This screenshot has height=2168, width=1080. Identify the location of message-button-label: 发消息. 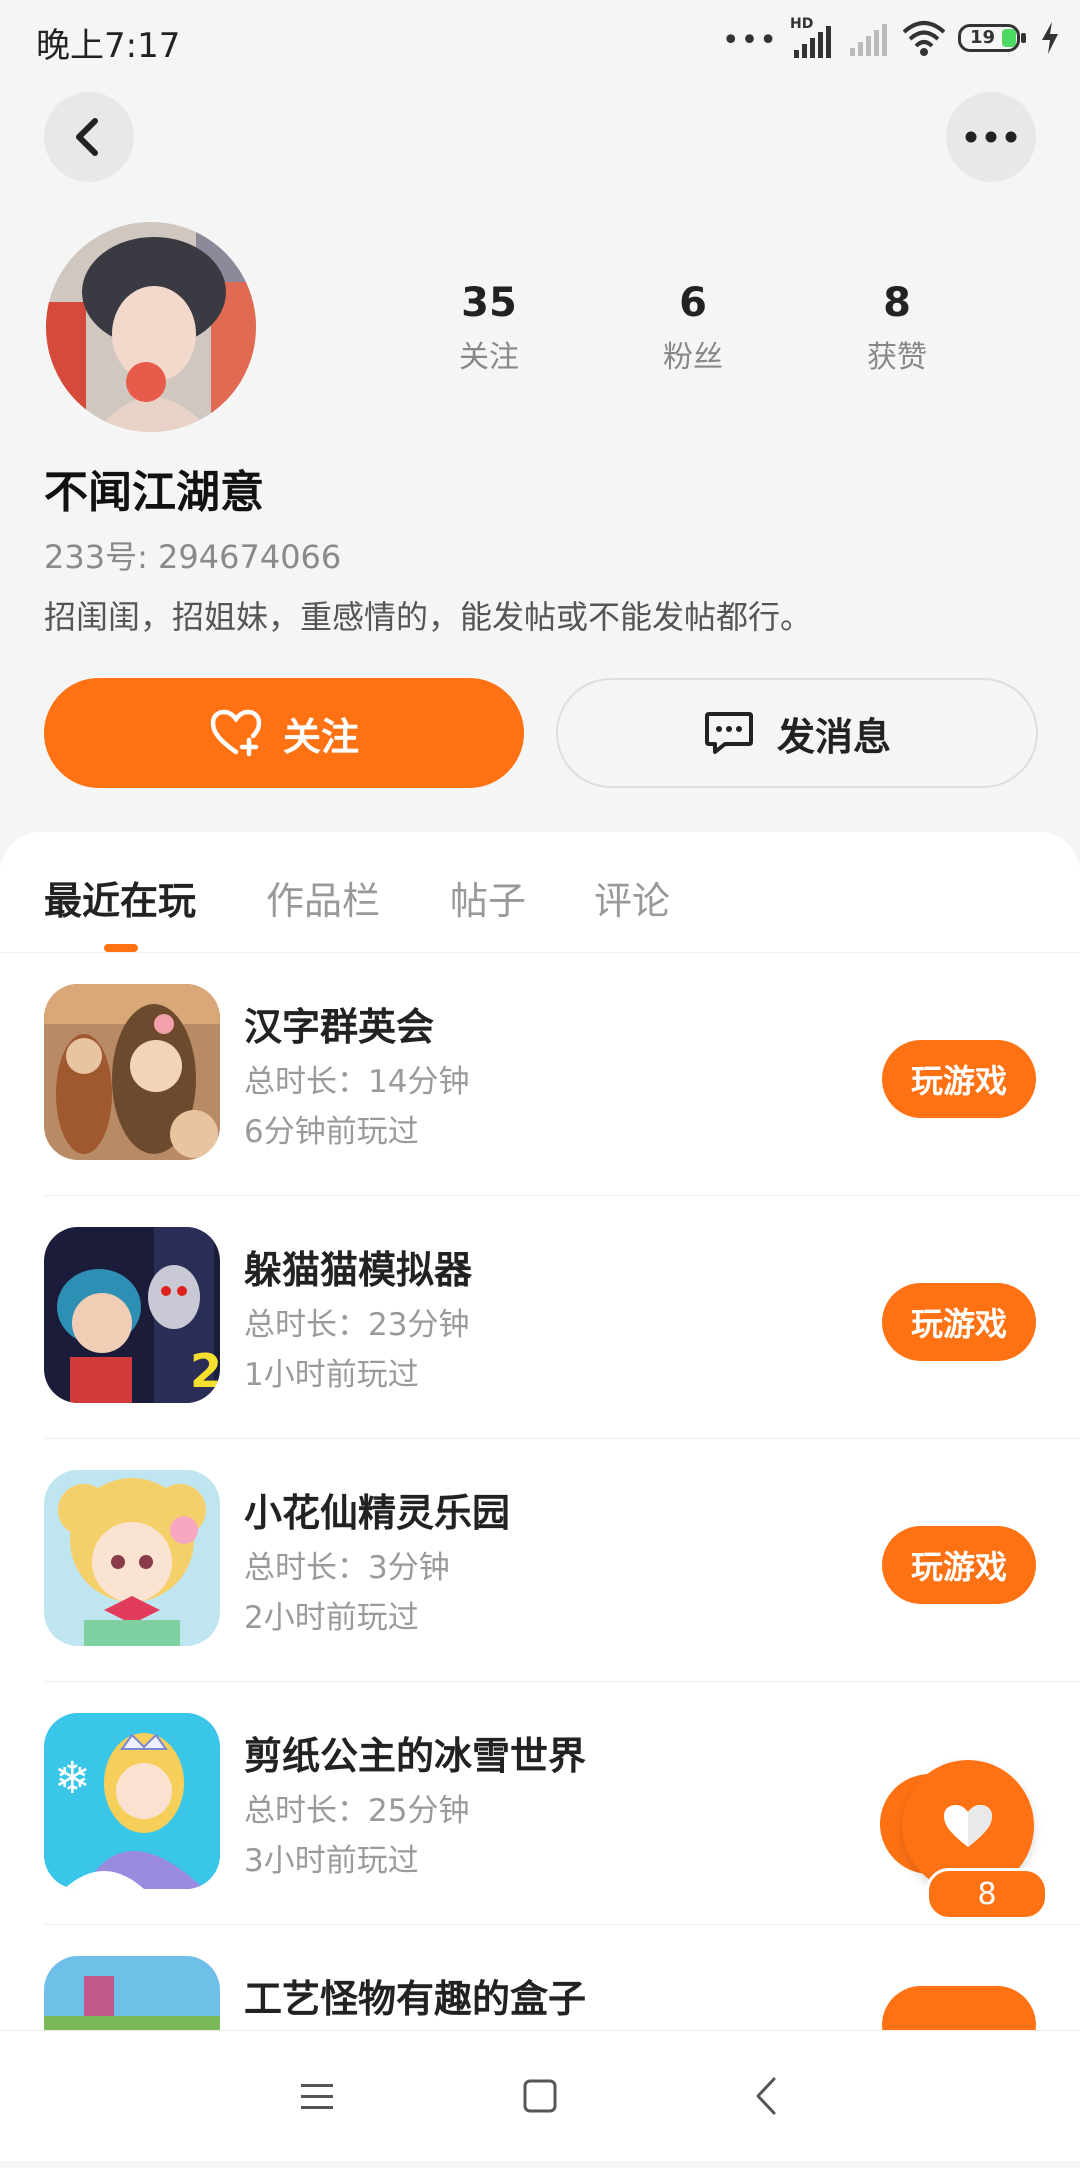
(833, 736).